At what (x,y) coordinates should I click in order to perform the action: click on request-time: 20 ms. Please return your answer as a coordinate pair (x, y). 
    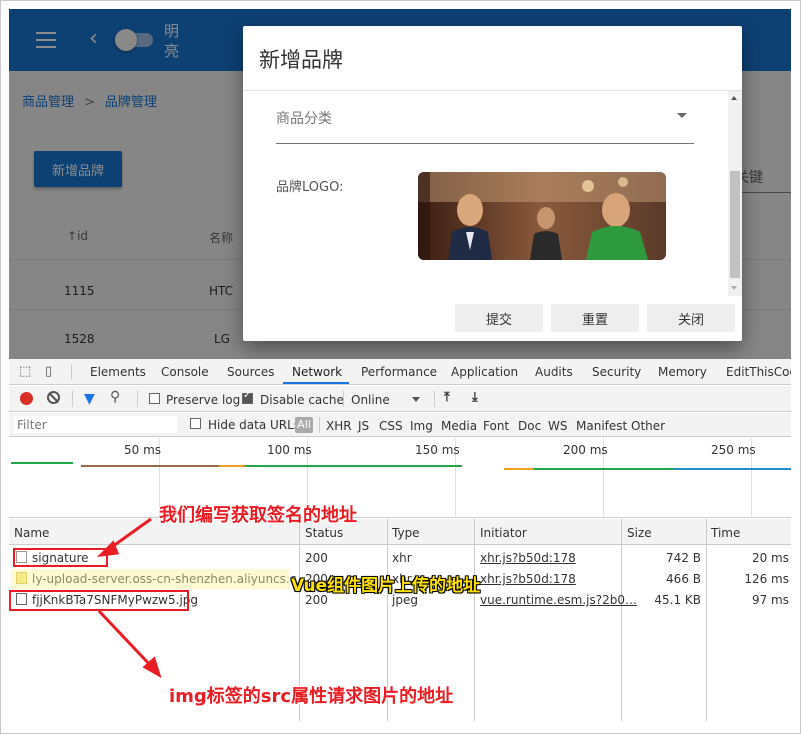
    Looking at the image, I should click on (770, 558).